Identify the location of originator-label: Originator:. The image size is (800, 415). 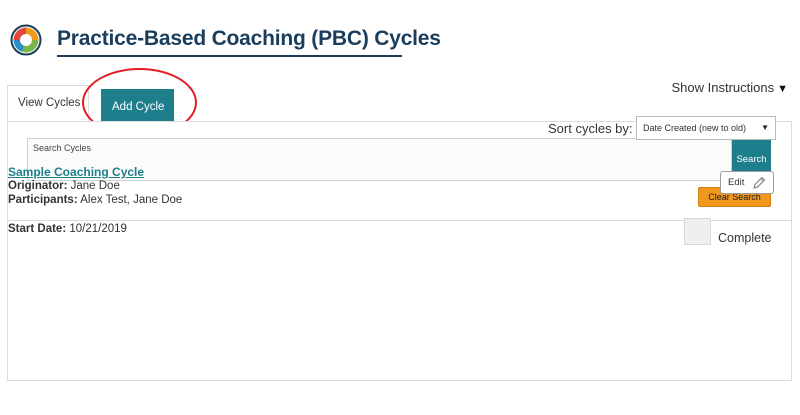
(38, 186).